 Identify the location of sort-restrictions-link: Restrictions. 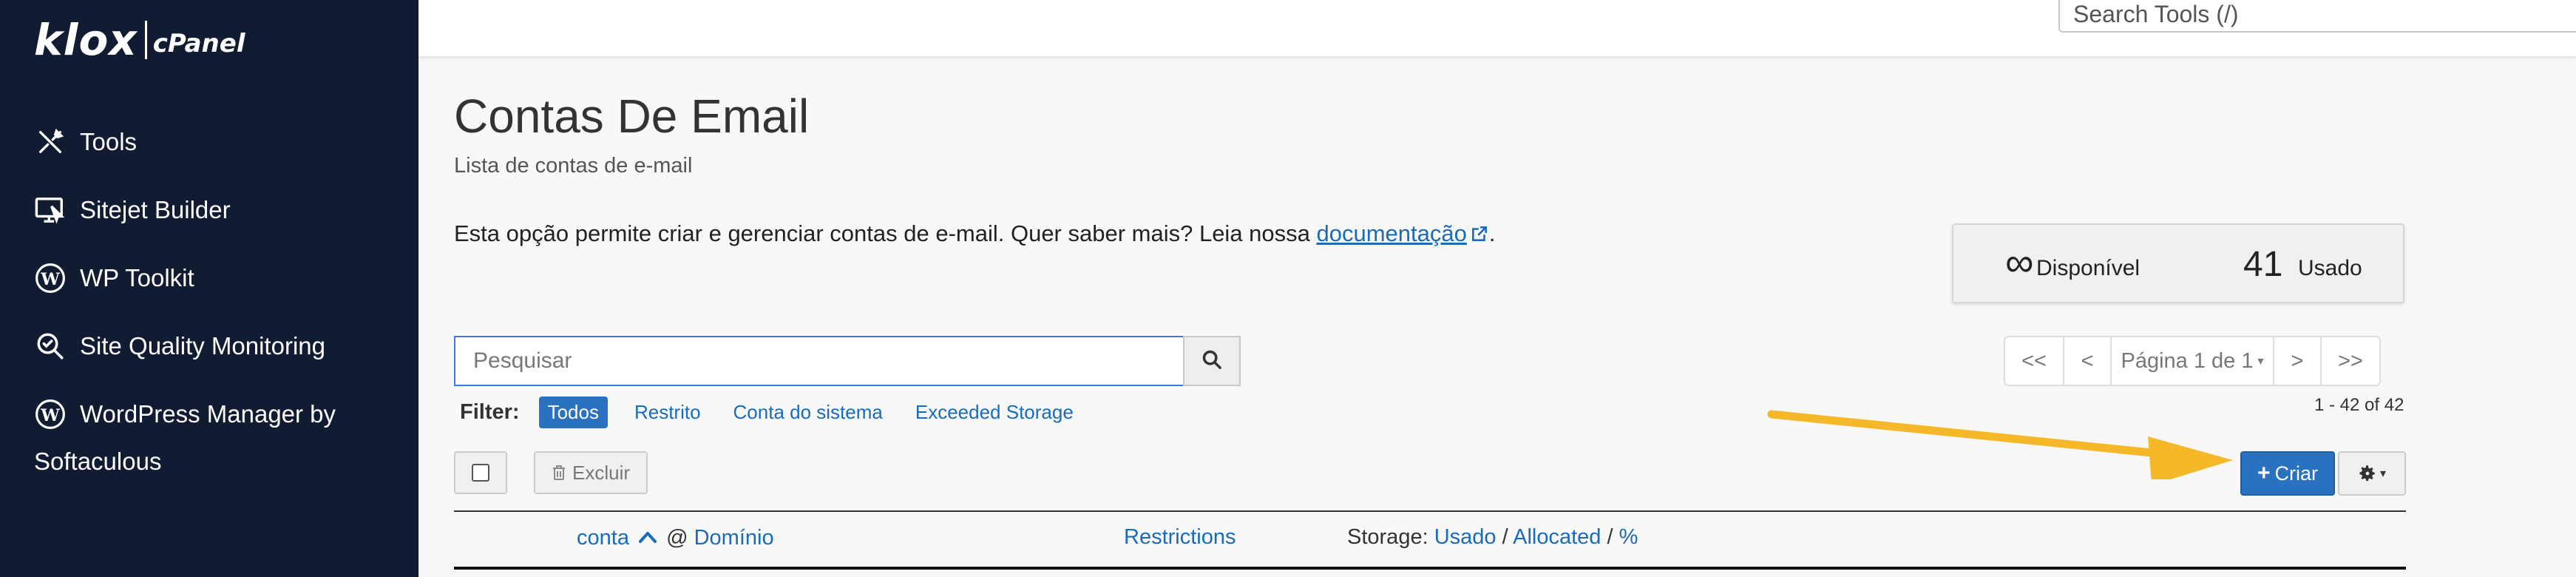
(1180, 537).